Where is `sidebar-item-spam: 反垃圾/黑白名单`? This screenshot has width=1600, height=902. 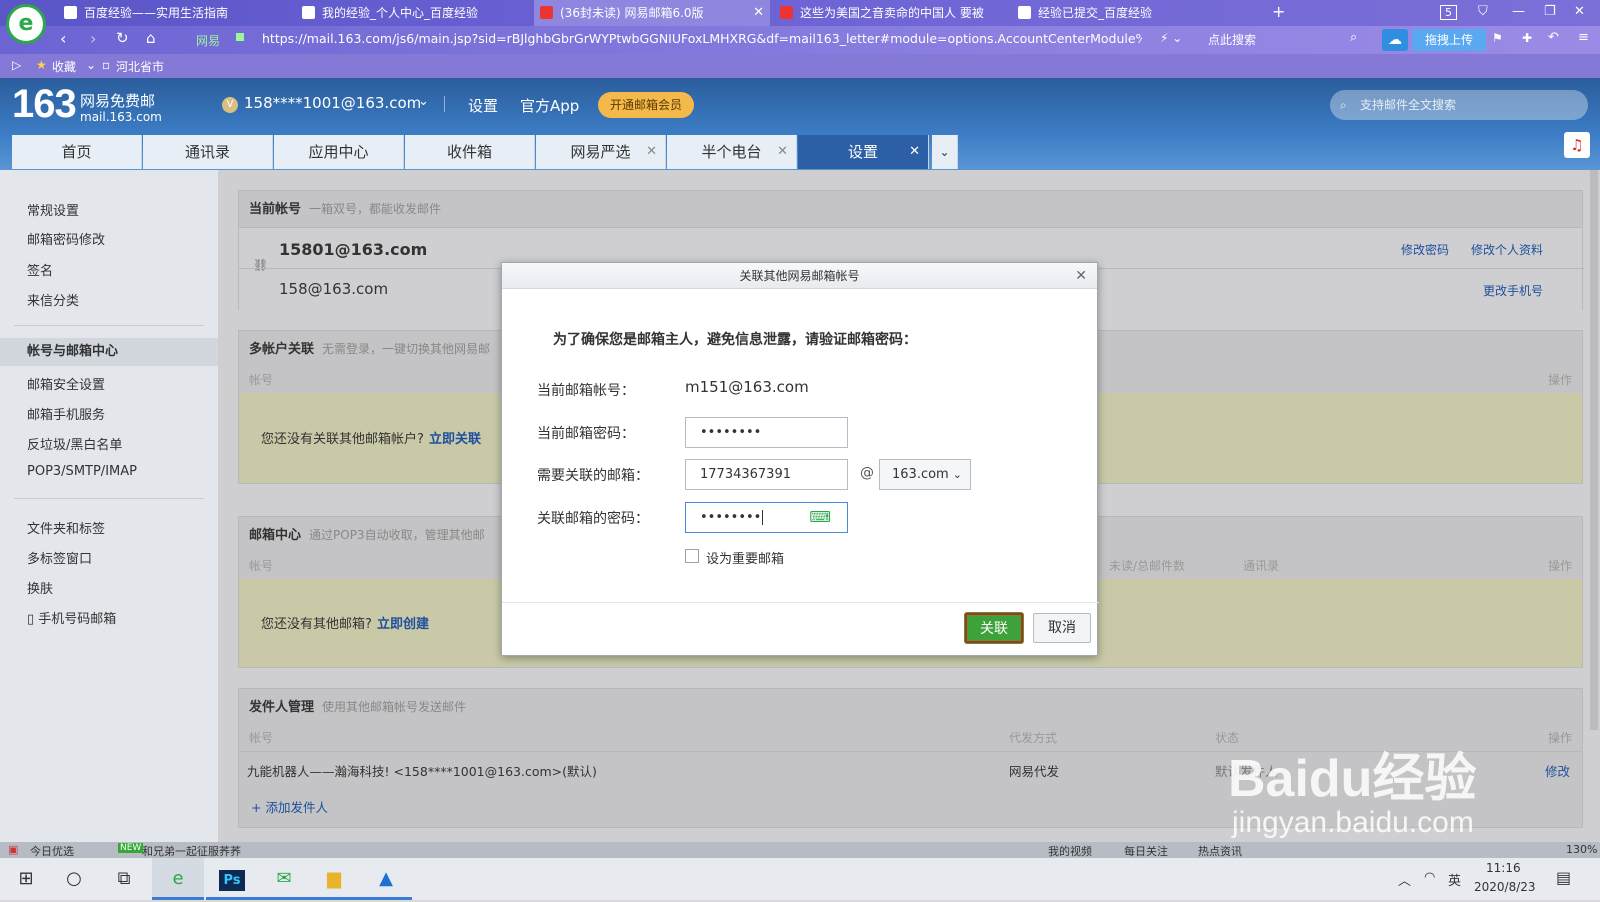
sidebar-item-spam: 反垃圾/黑白名单 is located at coordinates (74, 443).